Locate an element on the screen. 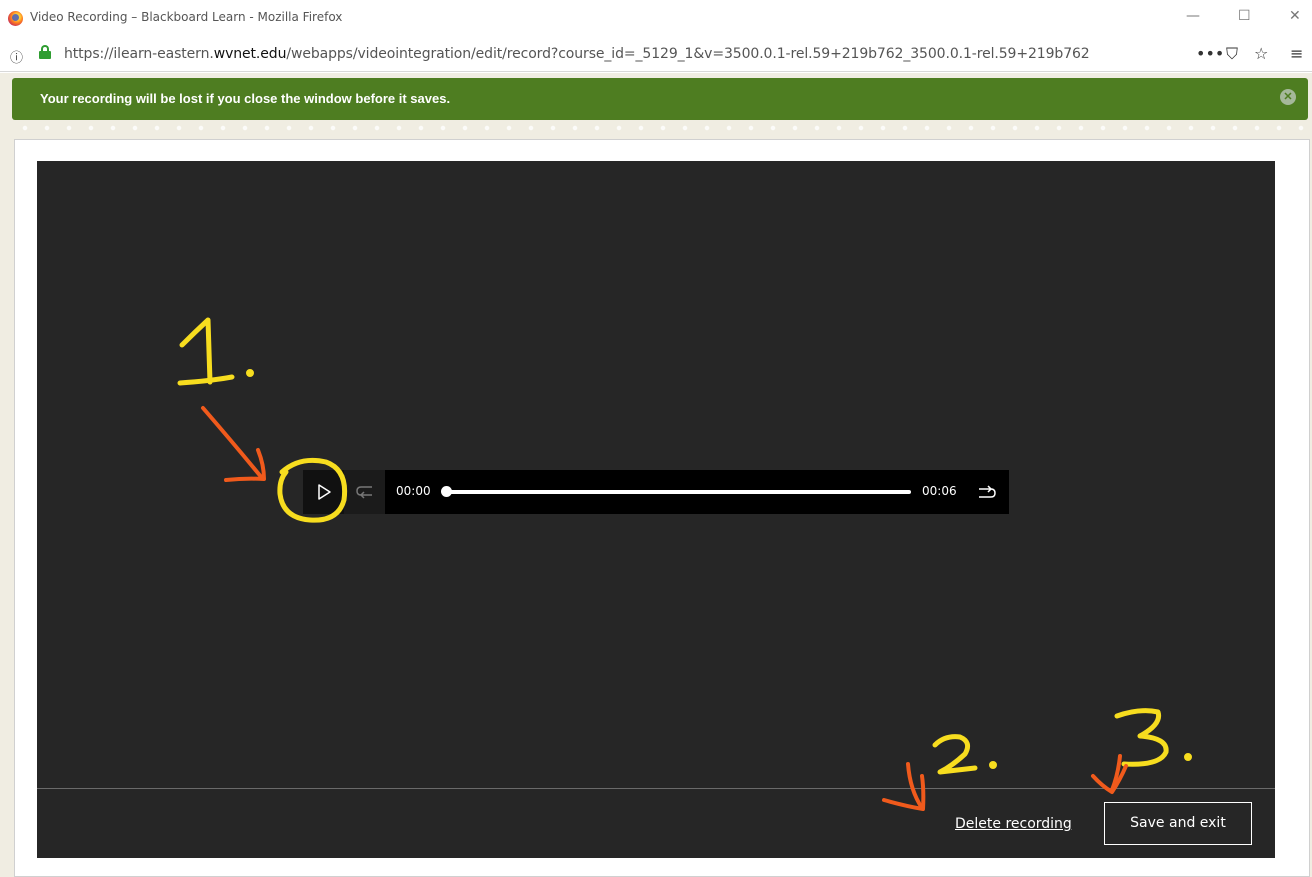 This screenshot has width=1312, height=877. media-player-controls: 00:00 00:06 is located at coordinates (656, 492).